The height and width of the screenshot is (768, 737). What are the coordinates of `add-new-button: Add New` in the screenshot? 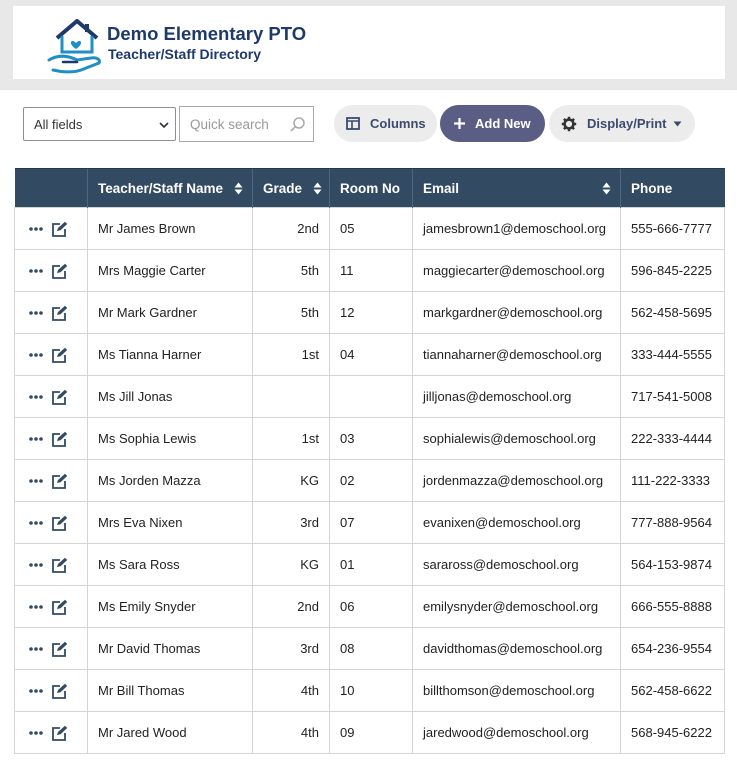 It's located at (492, 123).